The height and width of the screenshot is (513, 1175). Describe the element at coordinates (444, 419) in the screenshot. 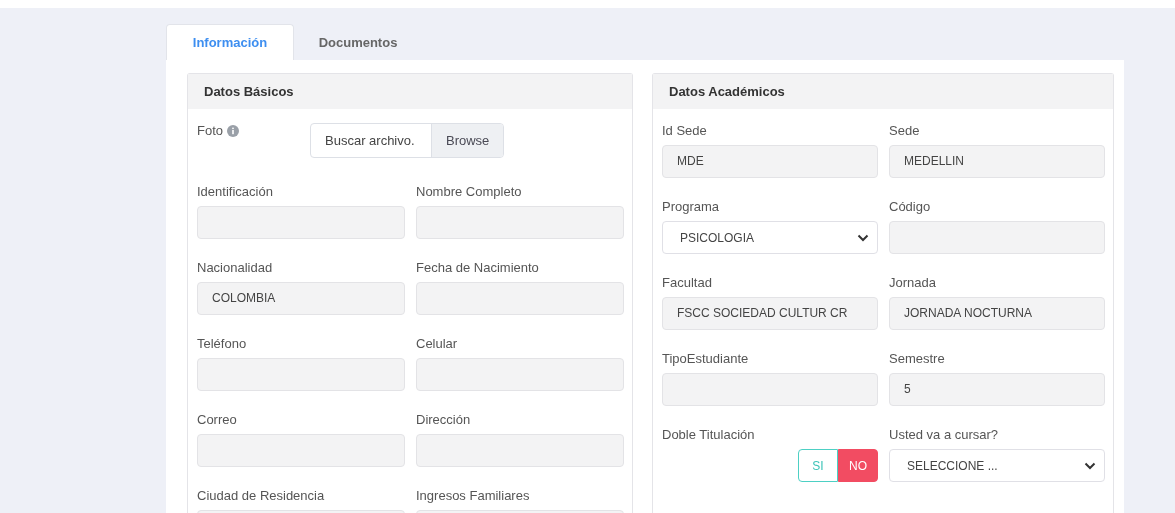

I see `field-label: Dirección` at that location.